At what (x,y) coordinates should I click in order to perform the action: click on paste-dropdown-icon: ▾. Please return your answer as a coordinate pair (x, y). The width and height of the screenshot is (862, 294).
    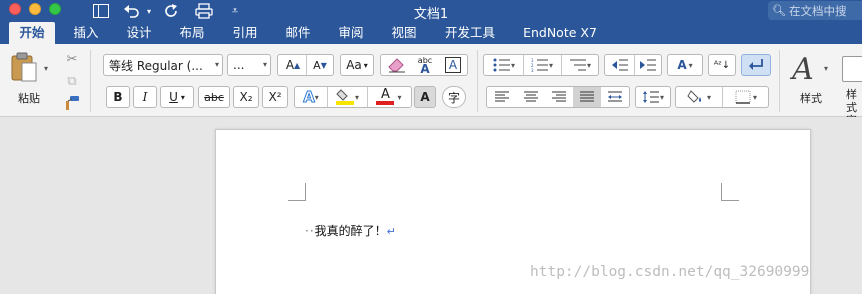
    Looking at the image, I should click on (46, 68).